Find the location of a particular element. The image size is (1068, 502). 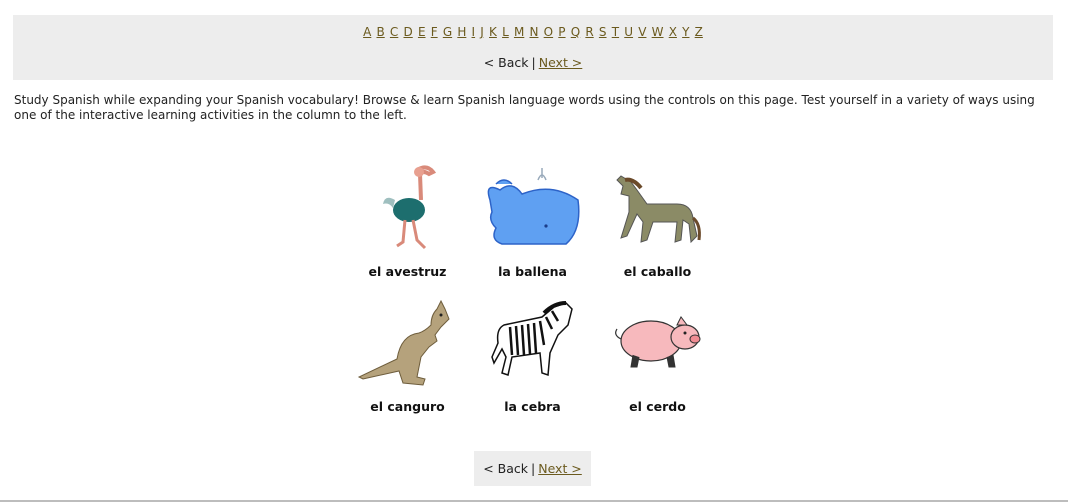

letter-link-q: Q is located at coordinates (575, 32).